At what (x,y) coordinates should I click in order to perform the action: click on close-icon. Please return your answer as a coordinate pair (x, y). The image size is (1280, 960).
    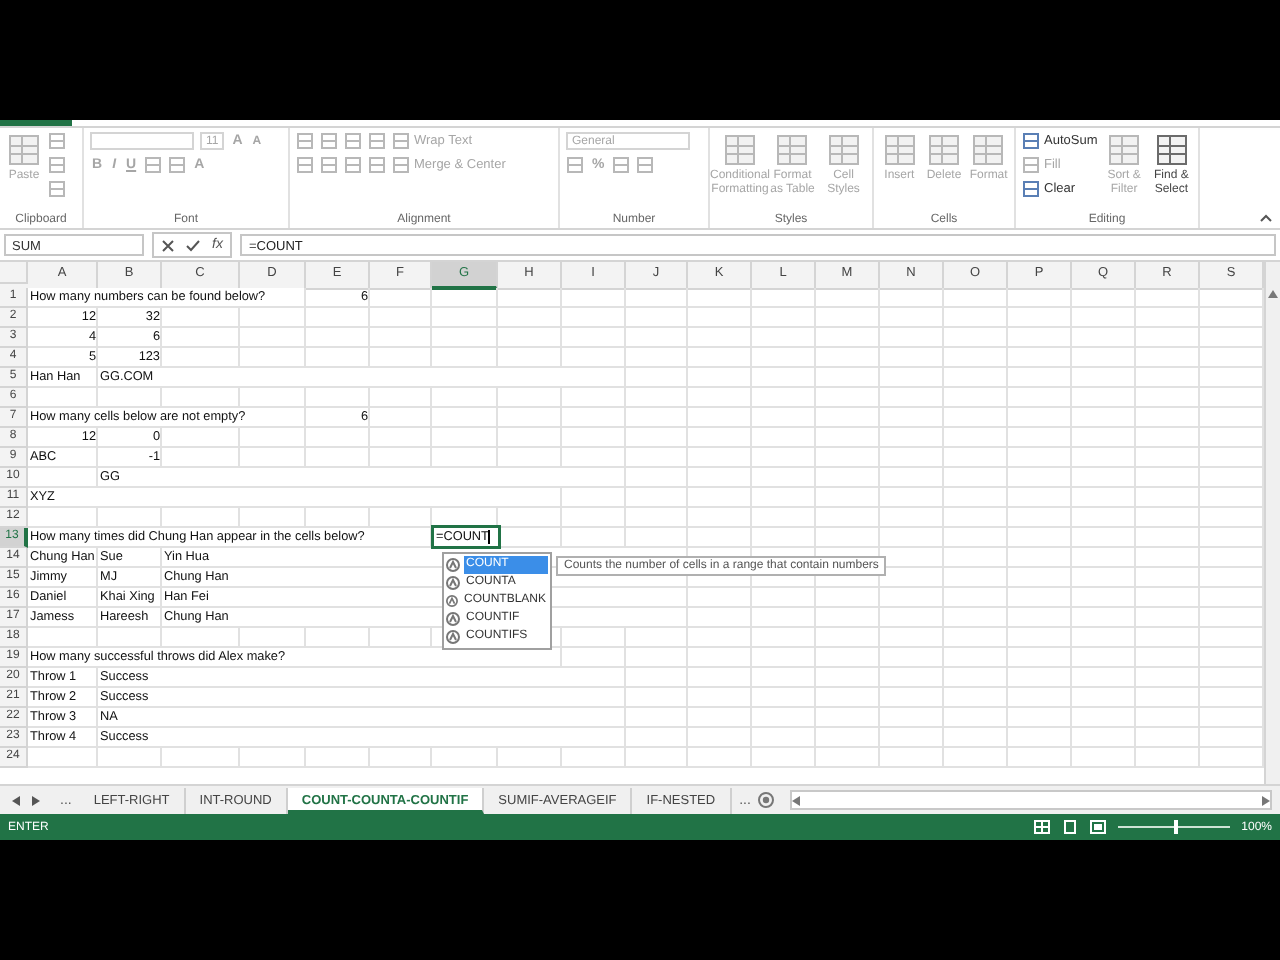
    Looking at the image, I should click on (168, 245).